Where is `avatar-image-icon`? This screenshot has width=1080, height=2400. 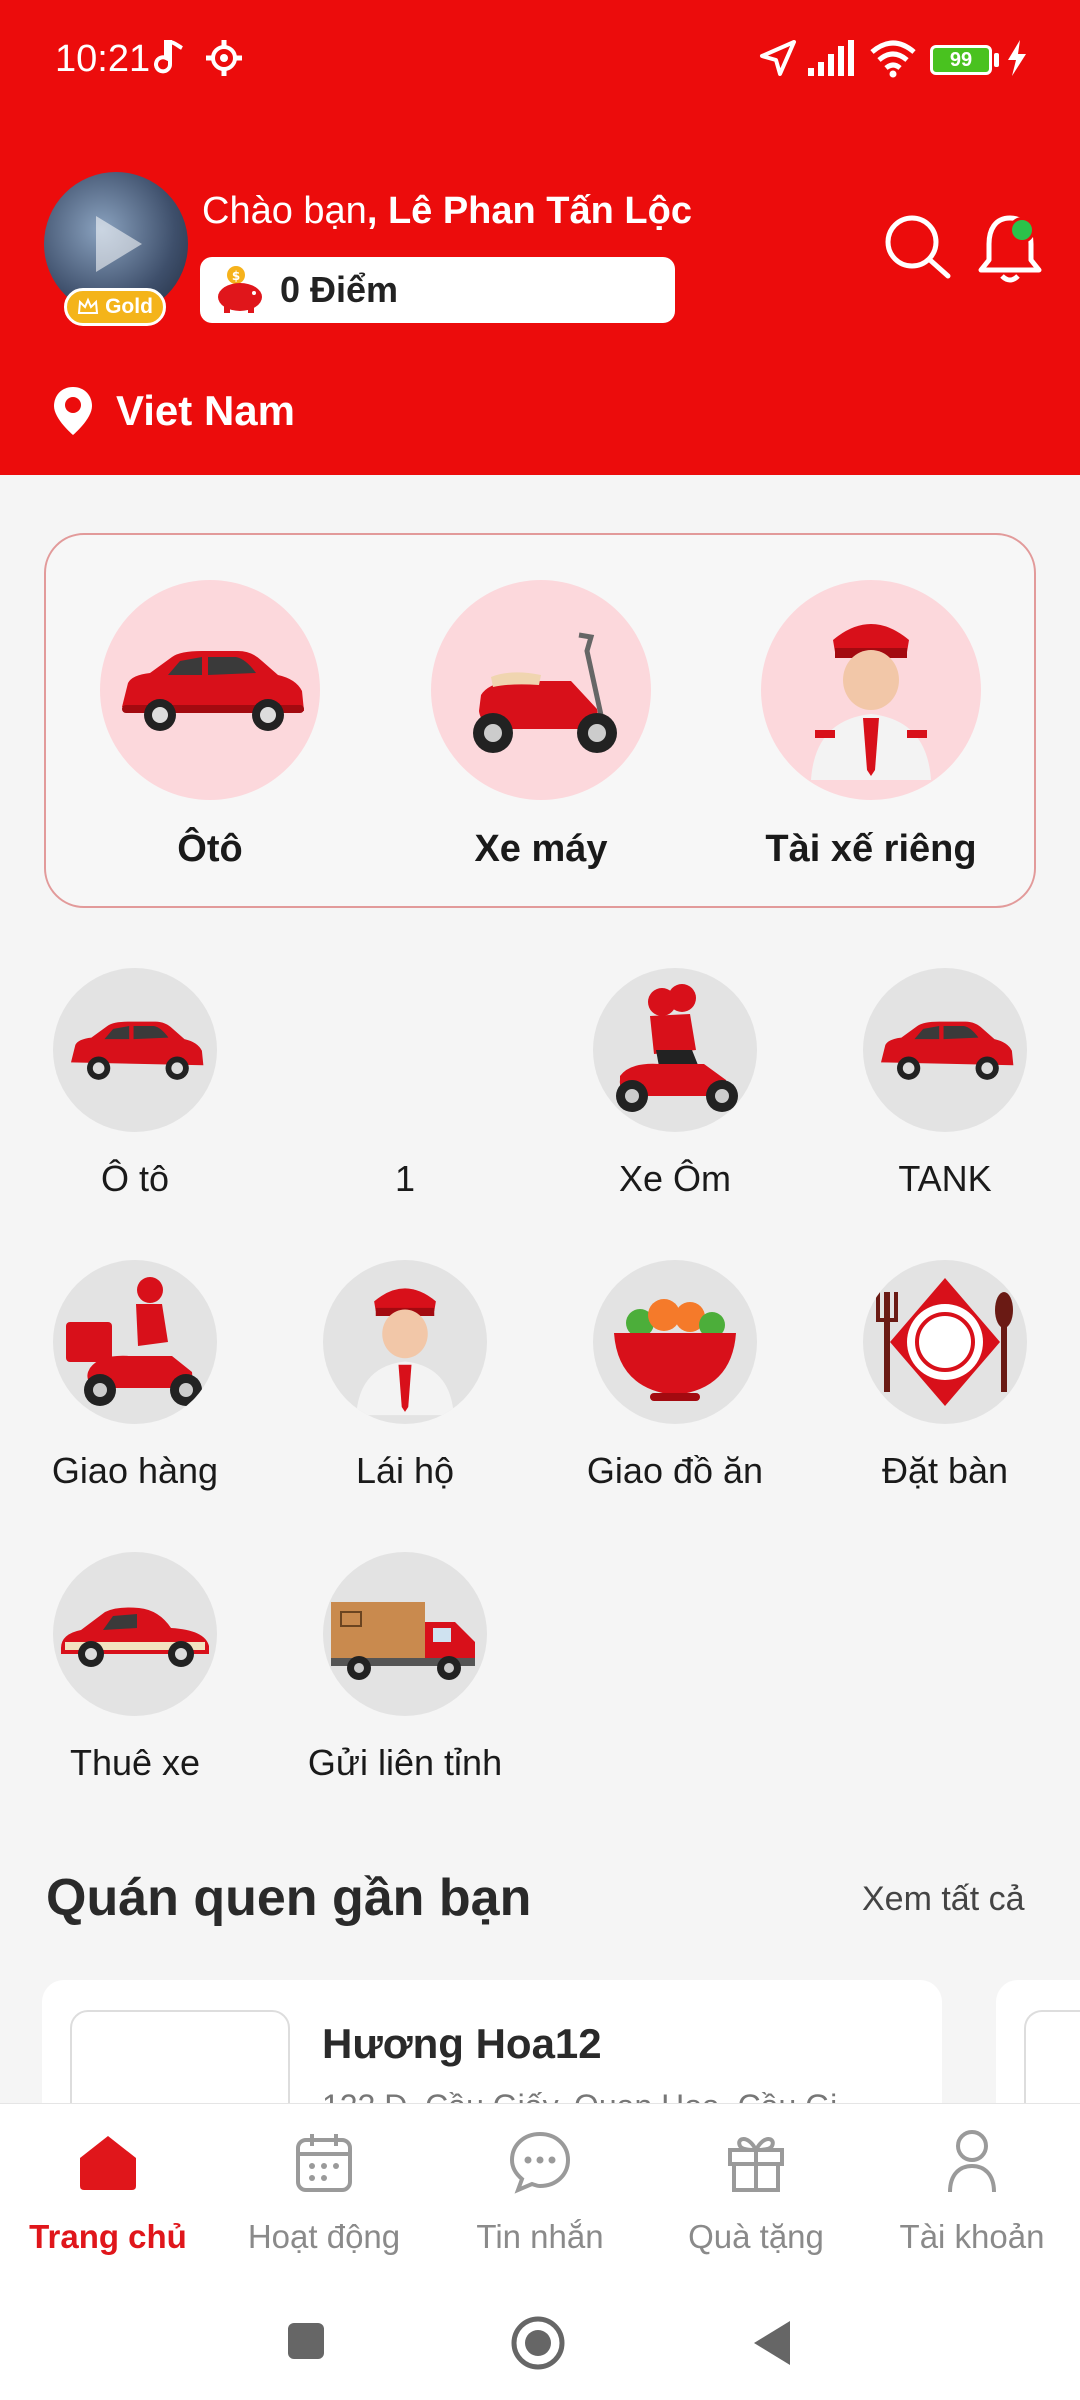
avatar-image-icon is located at coordinates (119, 244).